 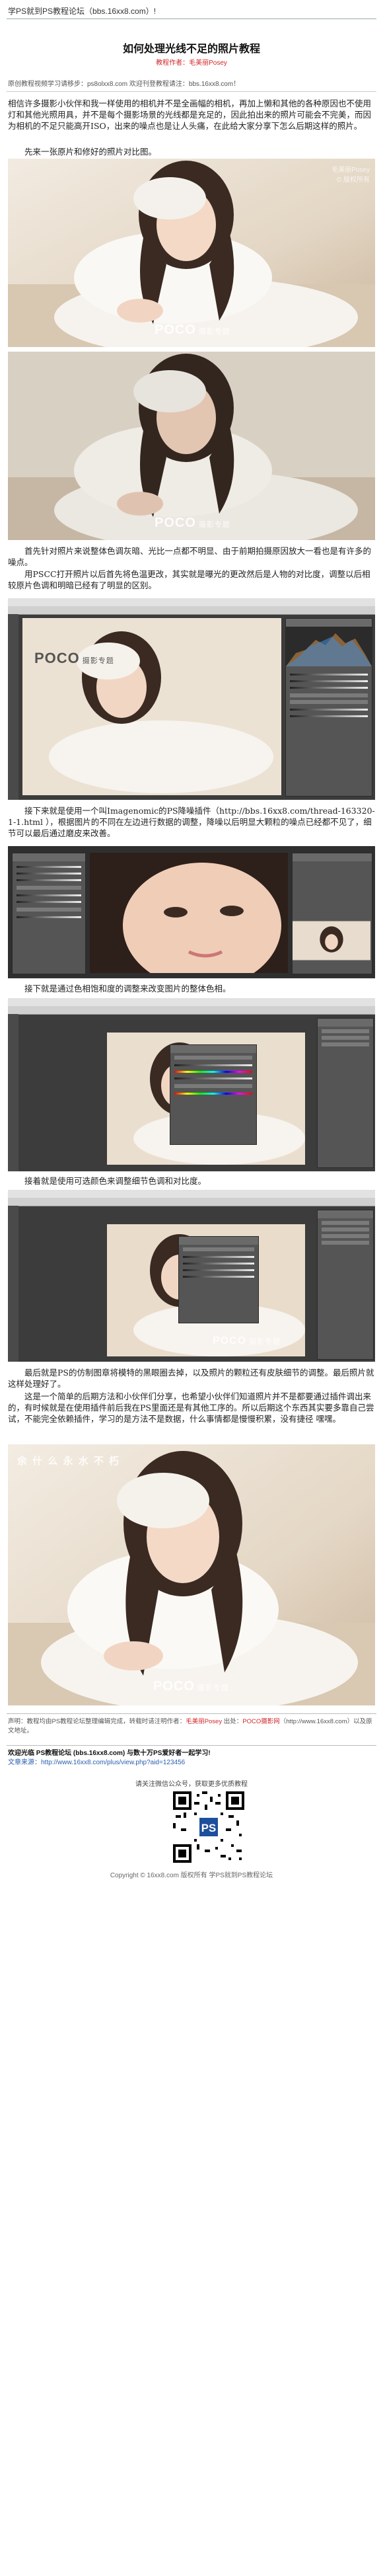 I want to click on qr-caption: 请关注微信公众号，获取更多优质教程, so click(x=191, y=1784).